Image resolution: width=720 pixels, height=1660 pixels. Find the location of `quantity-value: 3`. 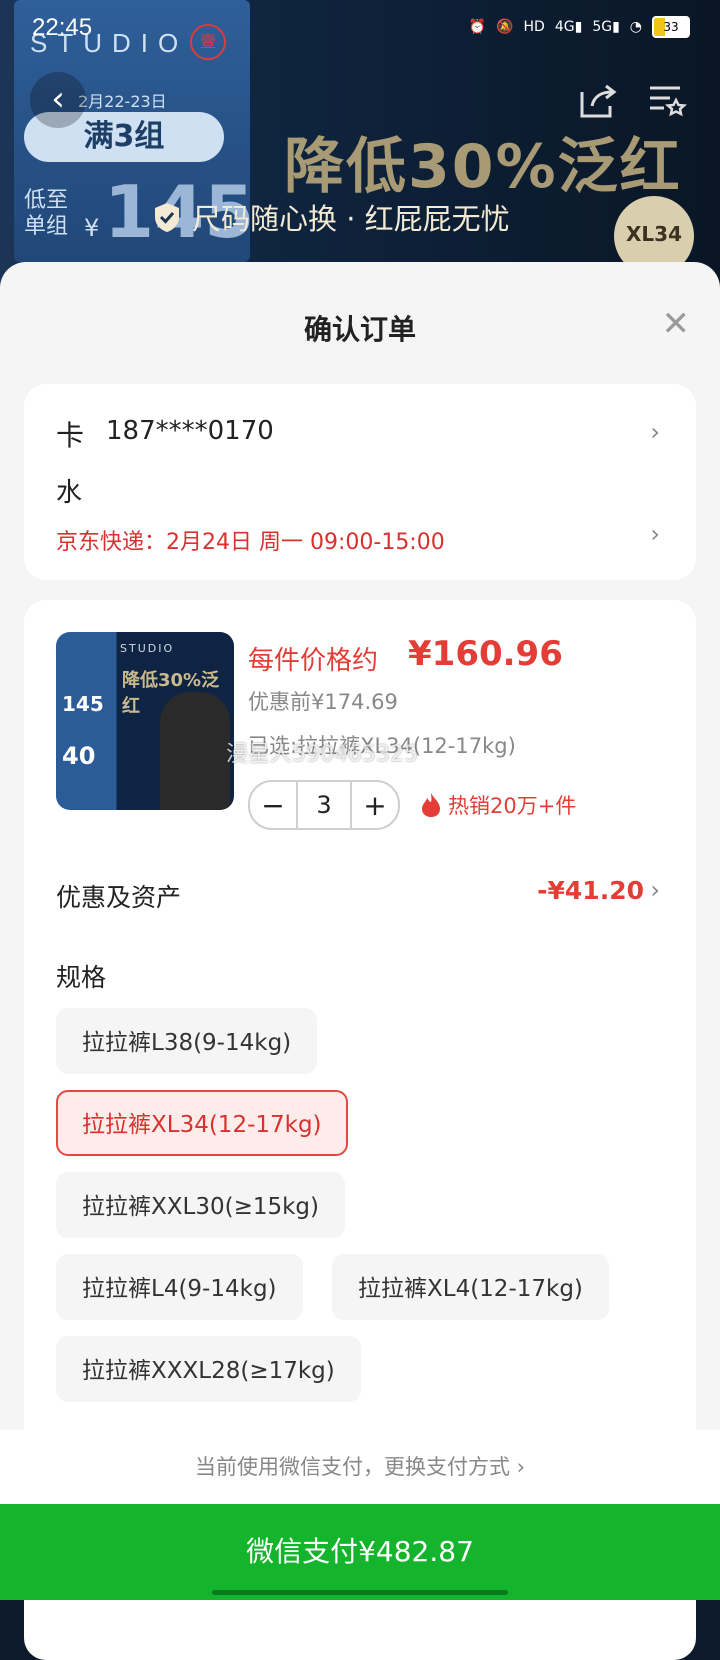

quantity-value: 3 is located at coordinates (324, 805).